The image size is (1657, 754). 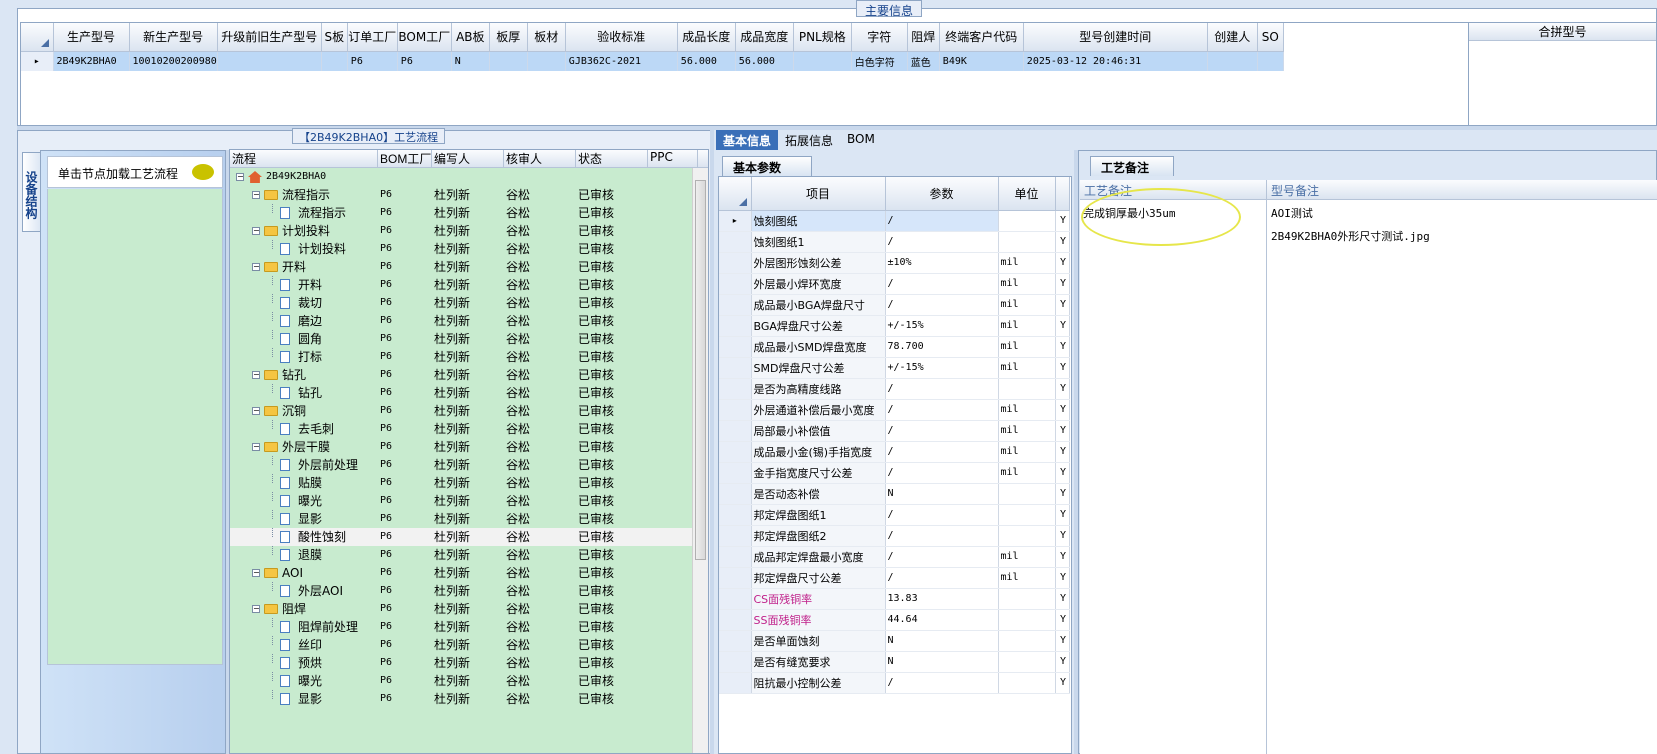 I want to click on tree-scrollbar-thumb, so click(x=700, y=370).